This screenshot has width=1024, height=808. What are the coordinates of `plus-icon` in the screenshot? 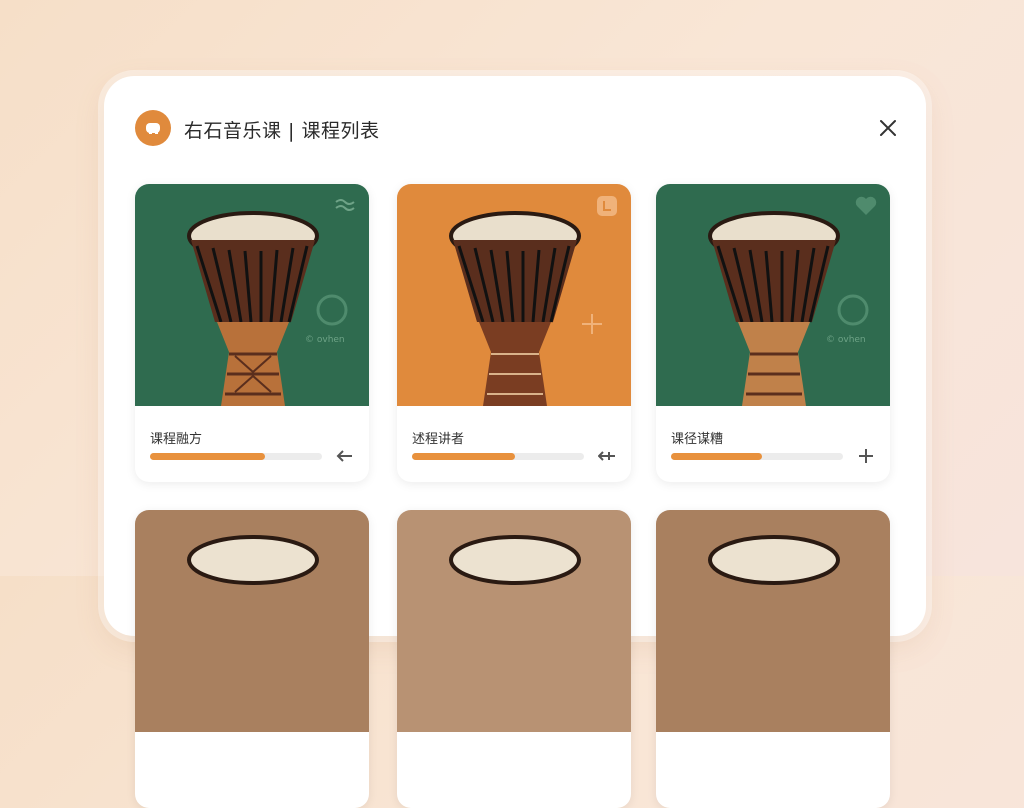 It's located at (866, 456).